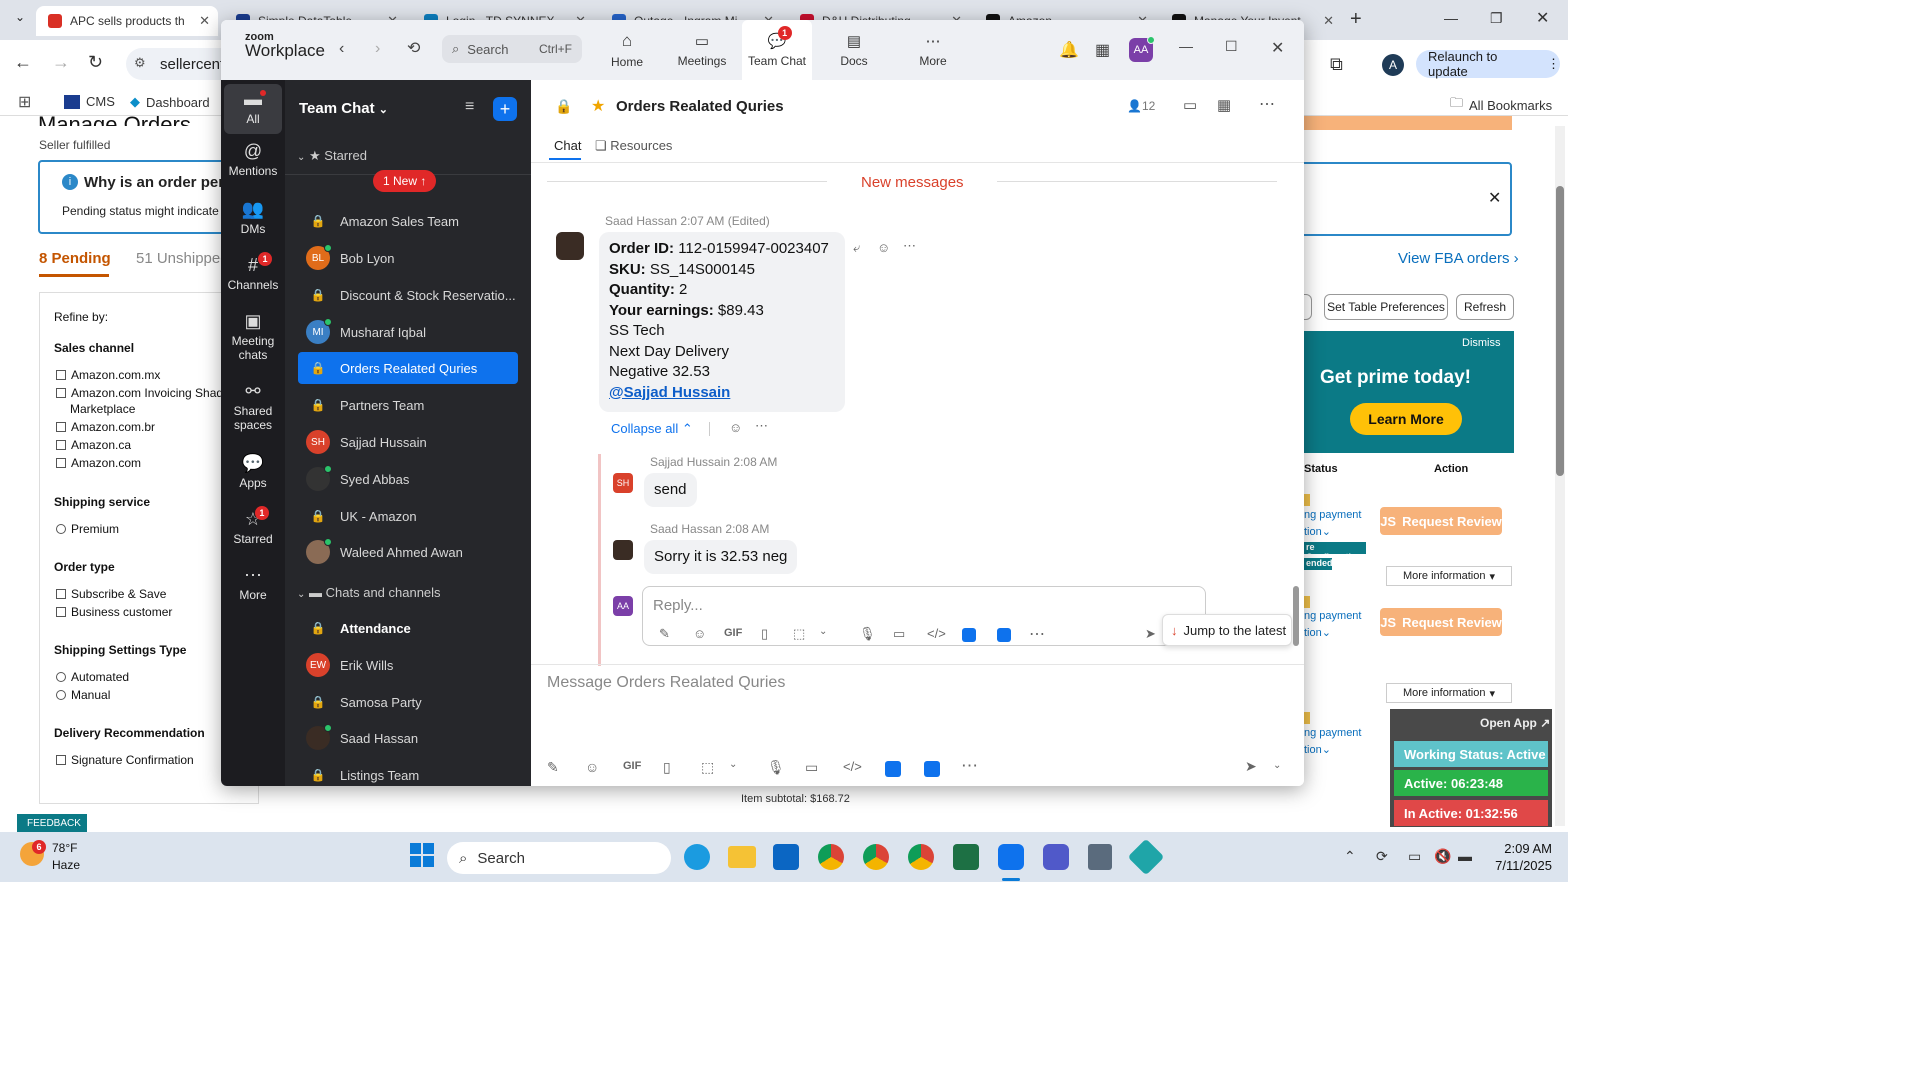 This screenshot has width=1920, height=1080. I want to click on premium-option: Premium, so click(87, 529).